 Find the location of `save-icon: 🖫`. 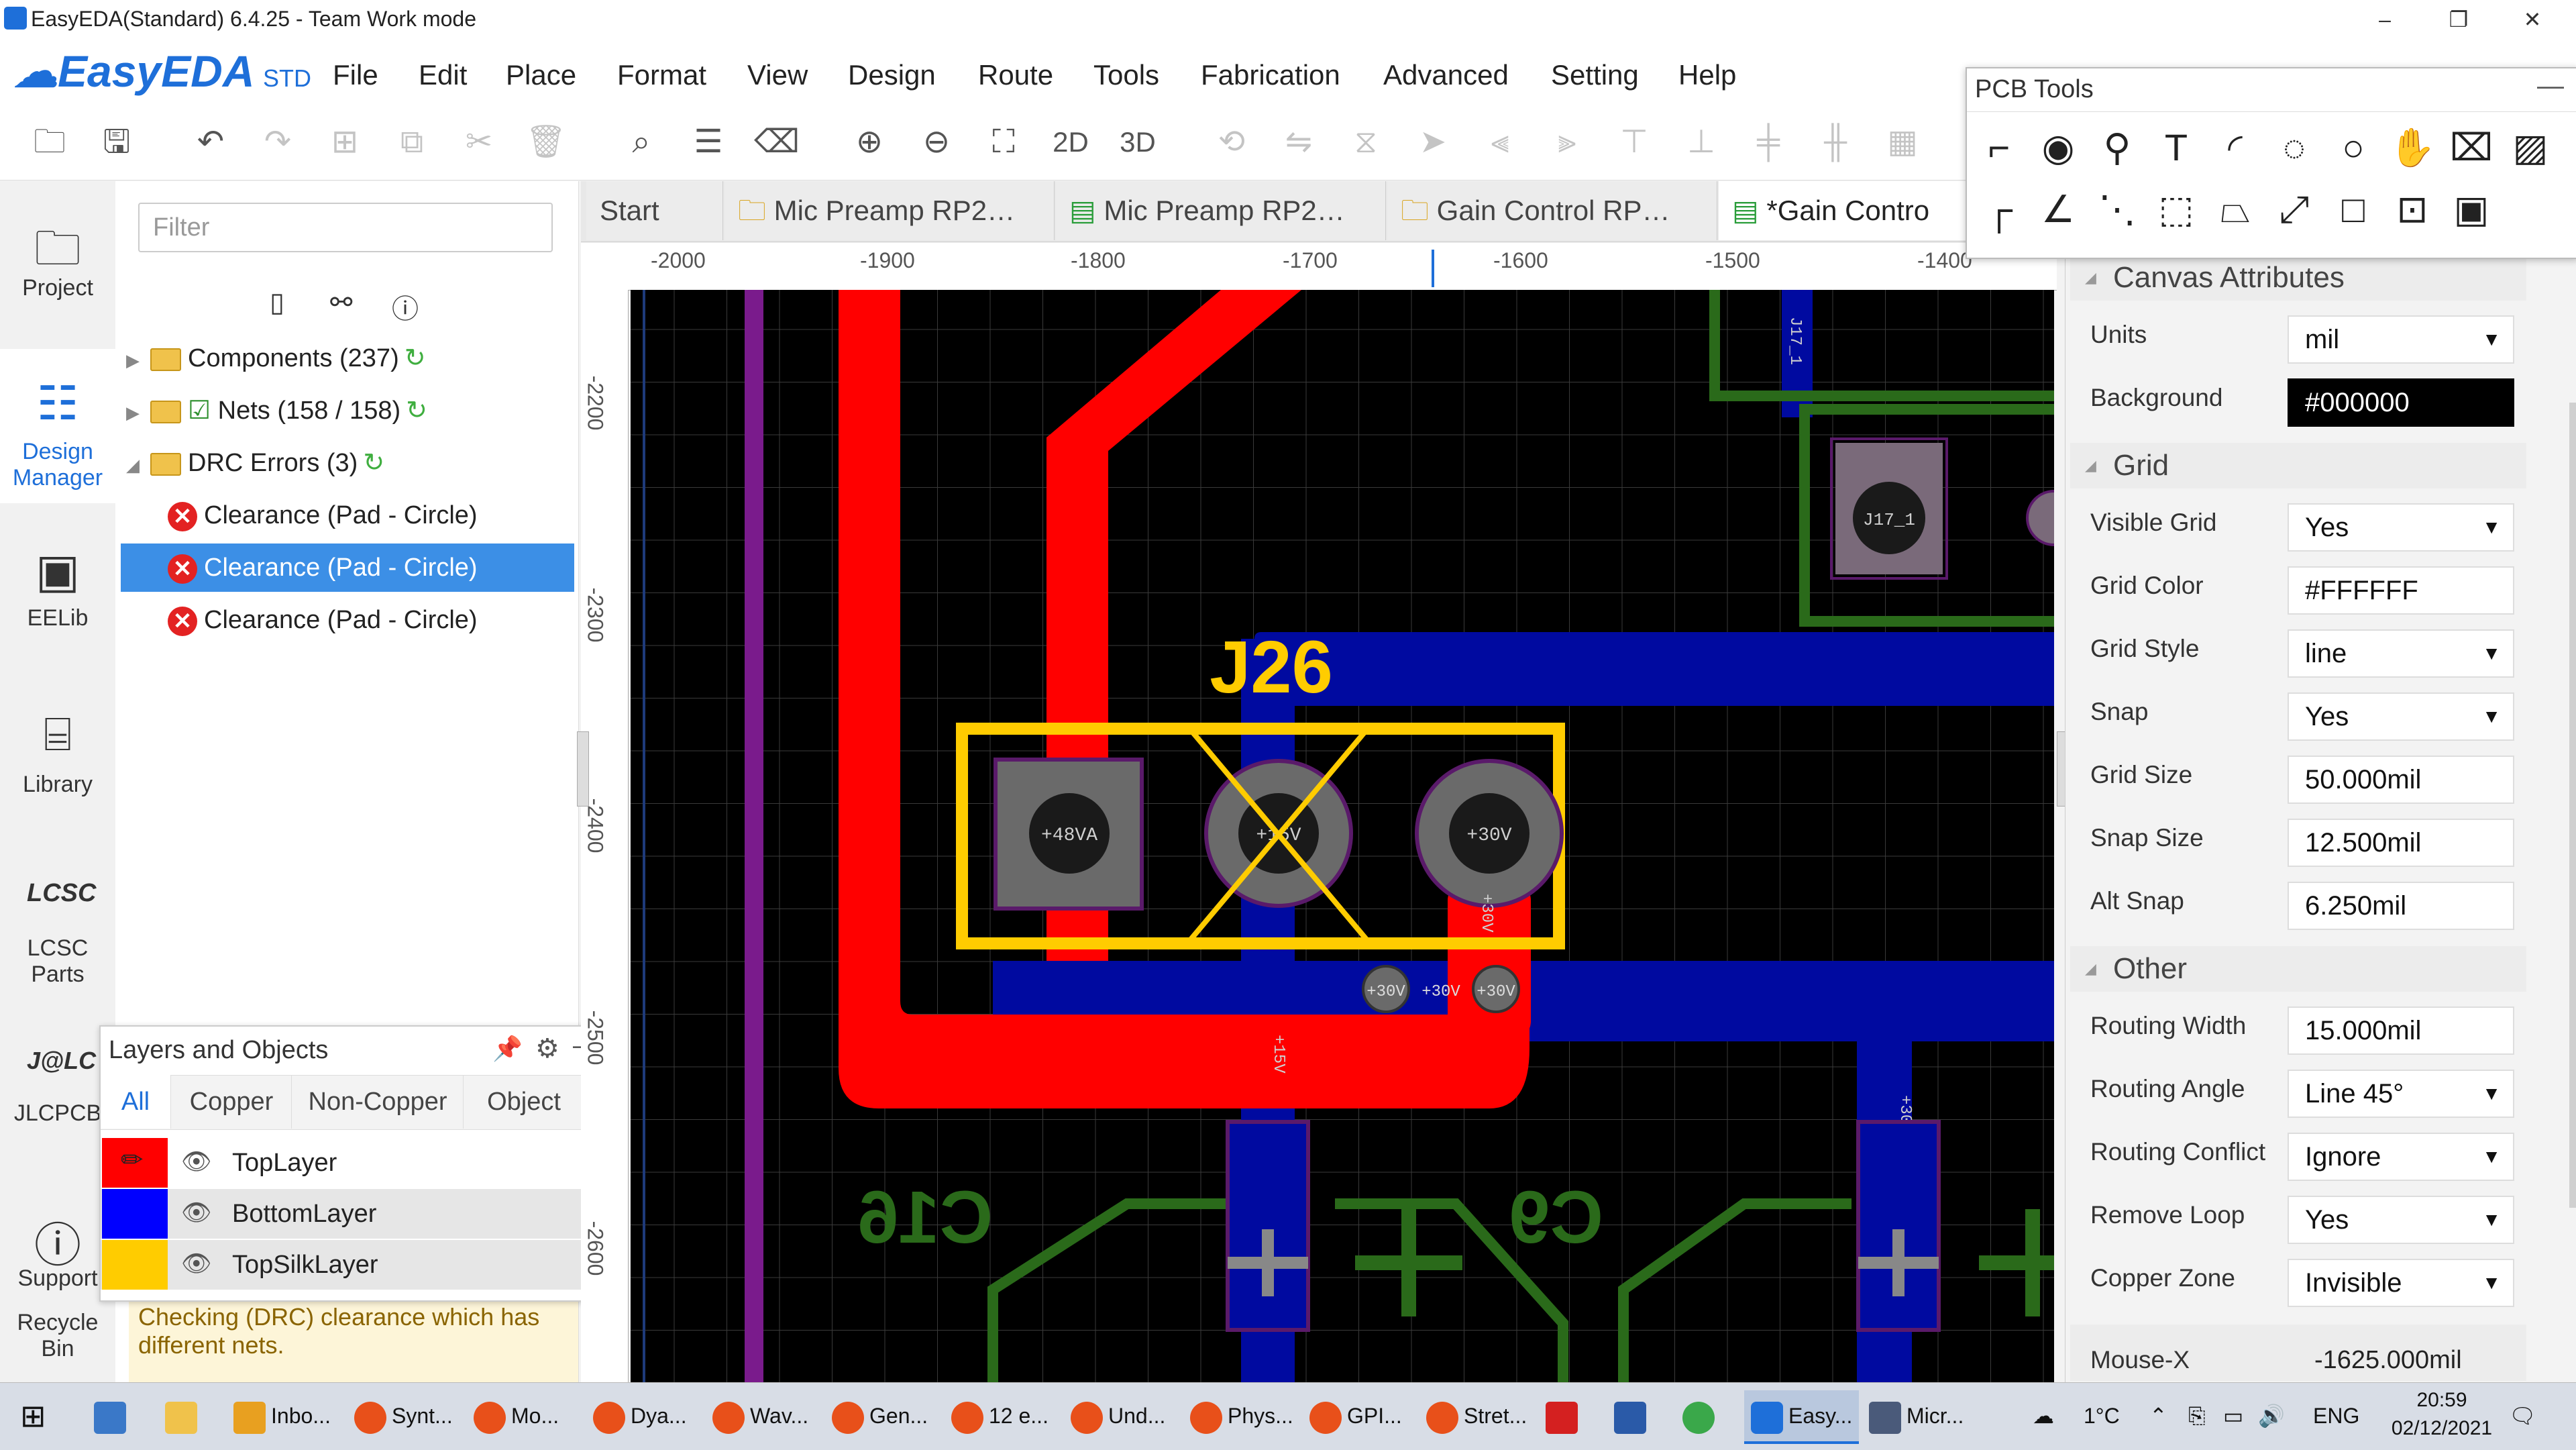

save-icon: 🖫 is located at coordinates (116, 142).